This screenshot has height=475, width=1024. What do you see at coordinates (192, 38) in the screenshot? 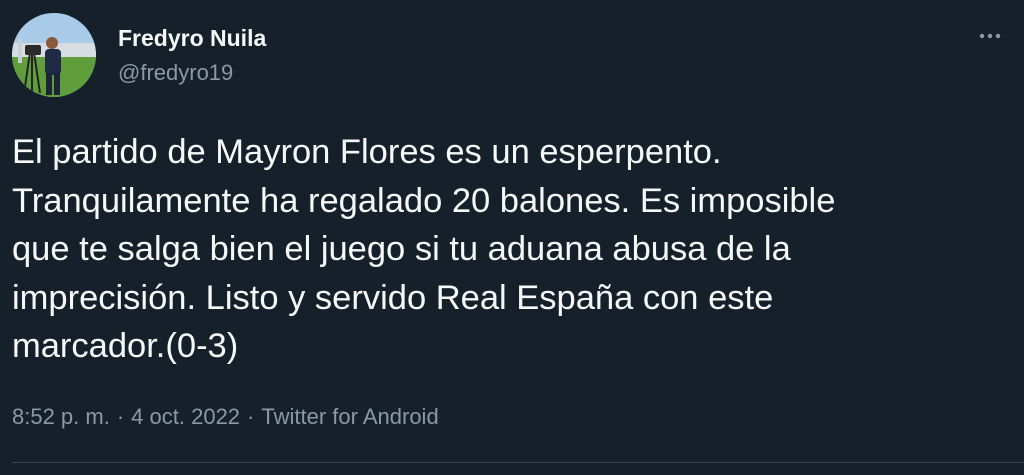
I see `author-name: Fredyro Nuila` at bounding box center [192, 38].